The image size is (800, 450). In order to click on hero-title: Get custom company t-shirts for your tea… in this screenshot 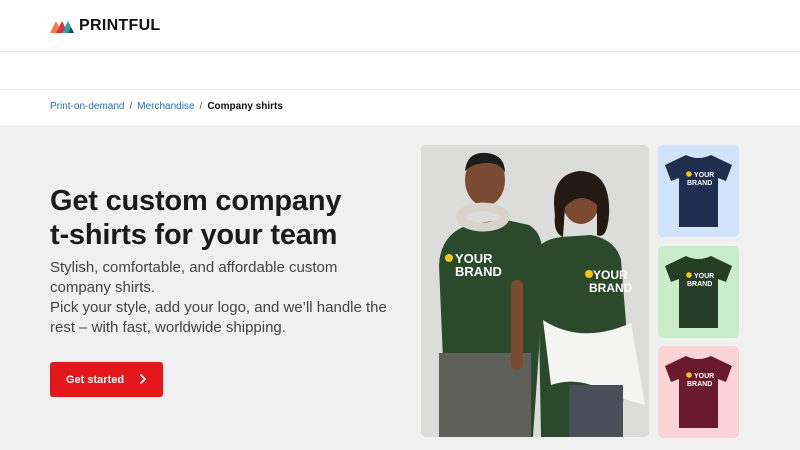, I will do `click(220, 218)`.